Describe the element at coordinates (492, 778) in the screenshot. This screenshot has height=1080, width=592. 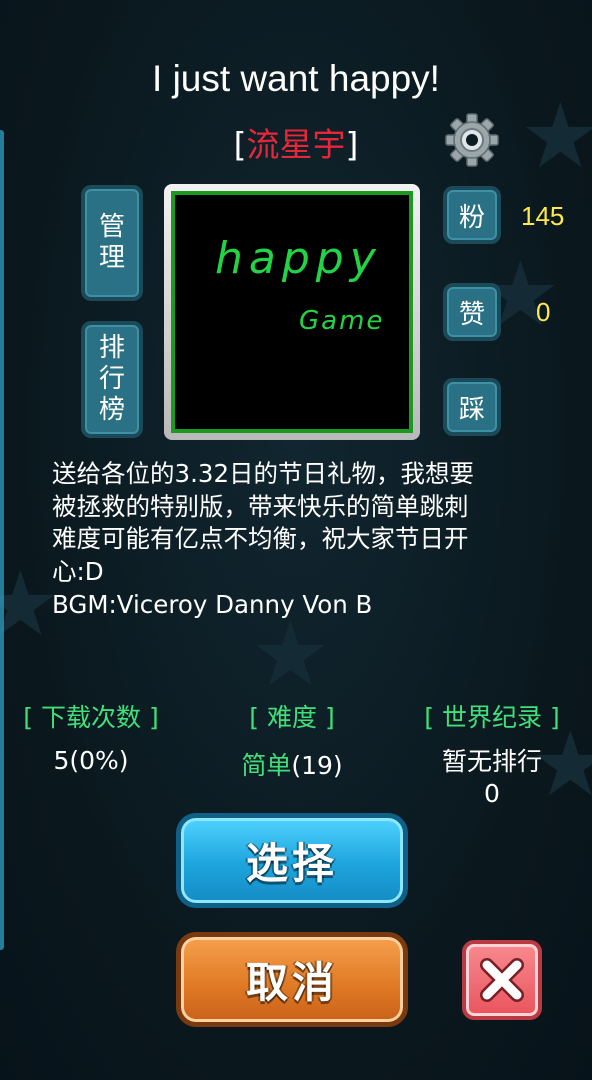
I see `world-record-value: 暂无排行 0` at that location.